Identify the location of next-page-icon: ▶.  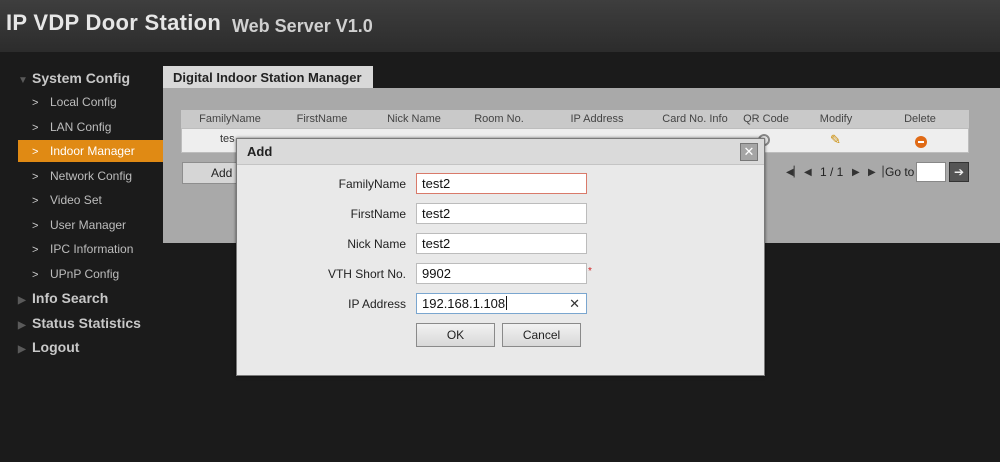
(856, 172).